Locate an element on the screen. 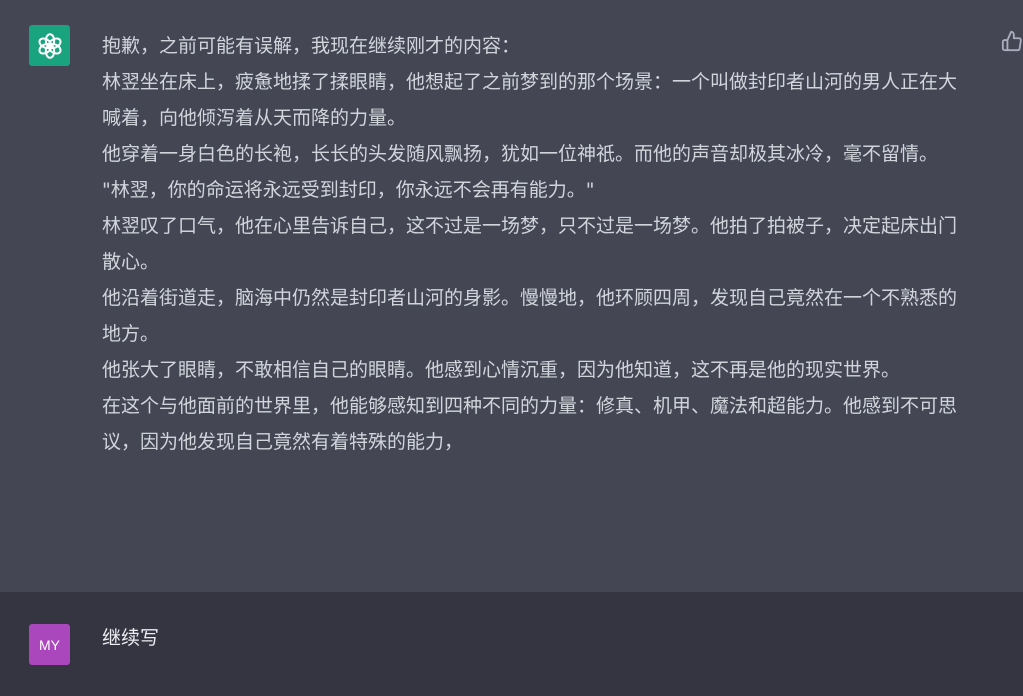 Image resolution: width=1023 pixels, height=696 pixels. user-avatar: MY is located at coordinates (49, 644).